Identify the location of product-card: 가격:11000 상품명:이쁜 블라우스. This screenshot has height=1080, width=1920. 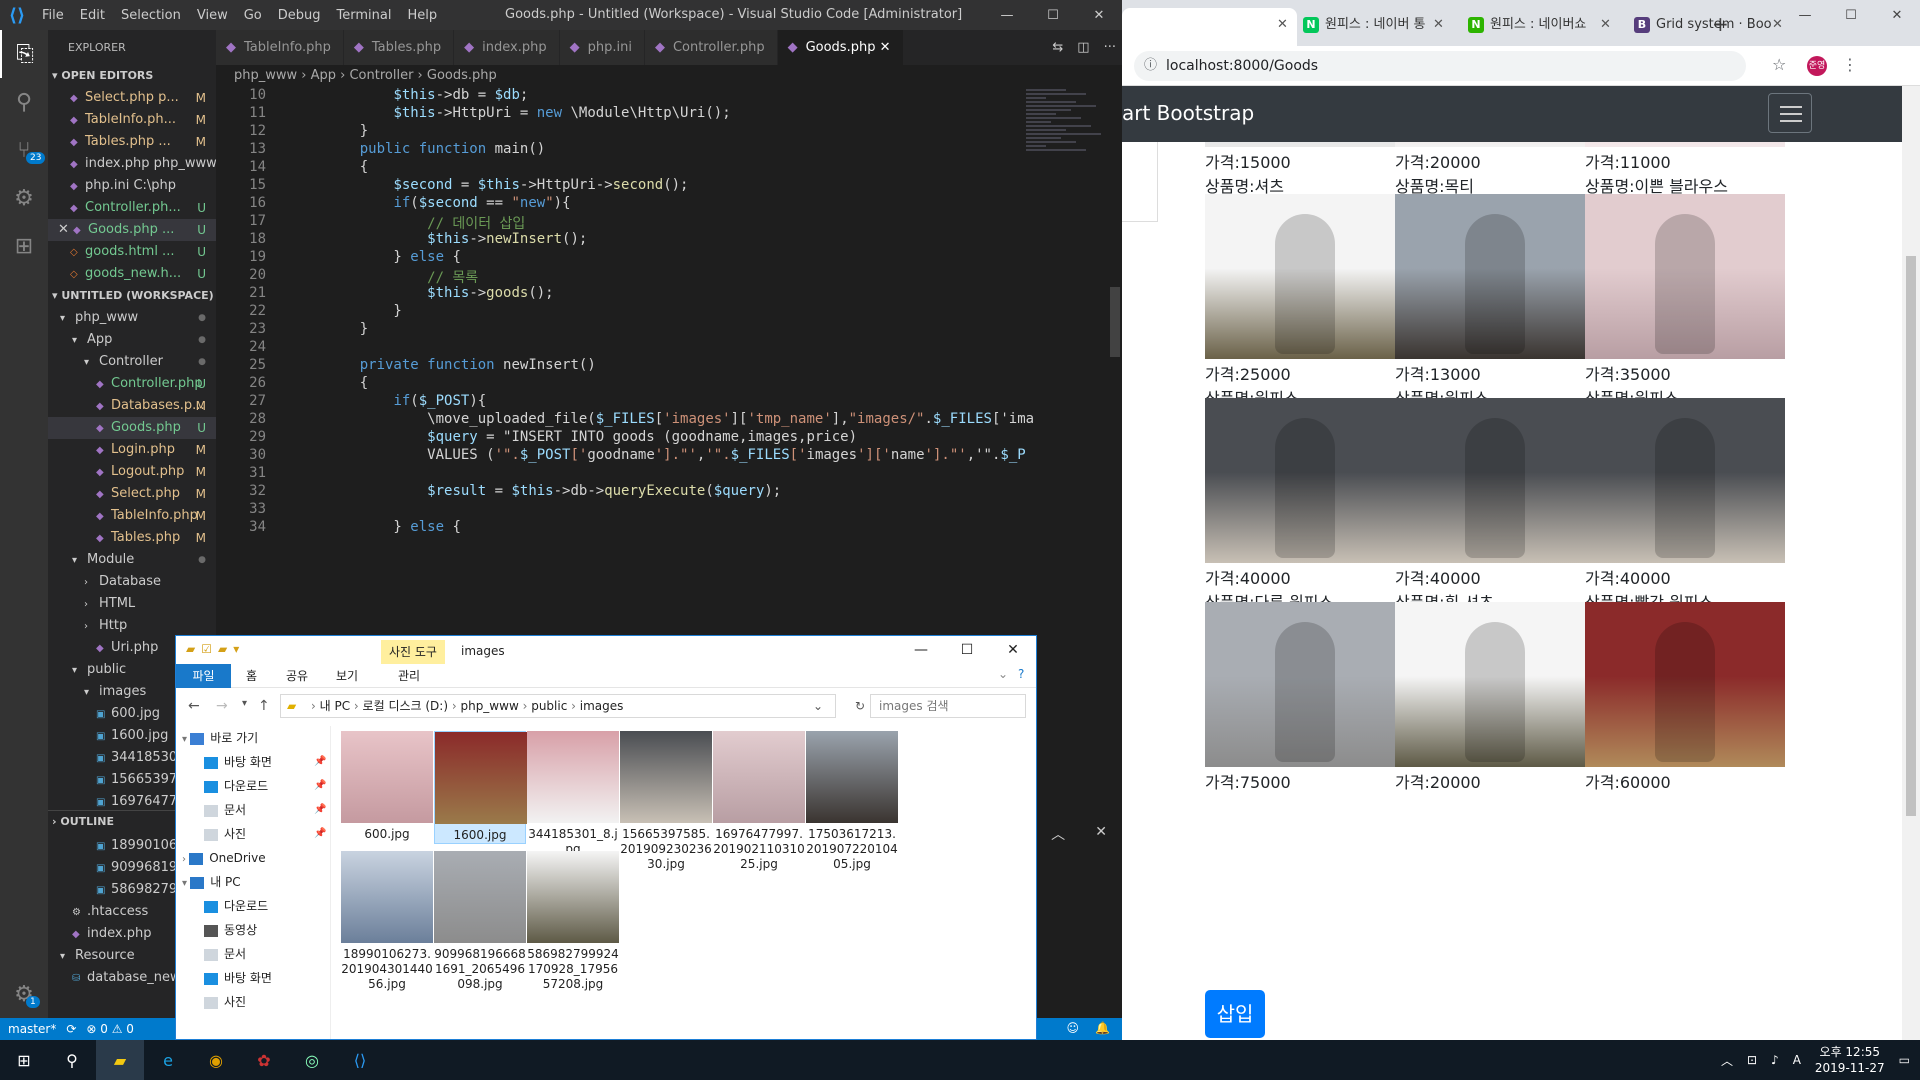
(1685, 170).